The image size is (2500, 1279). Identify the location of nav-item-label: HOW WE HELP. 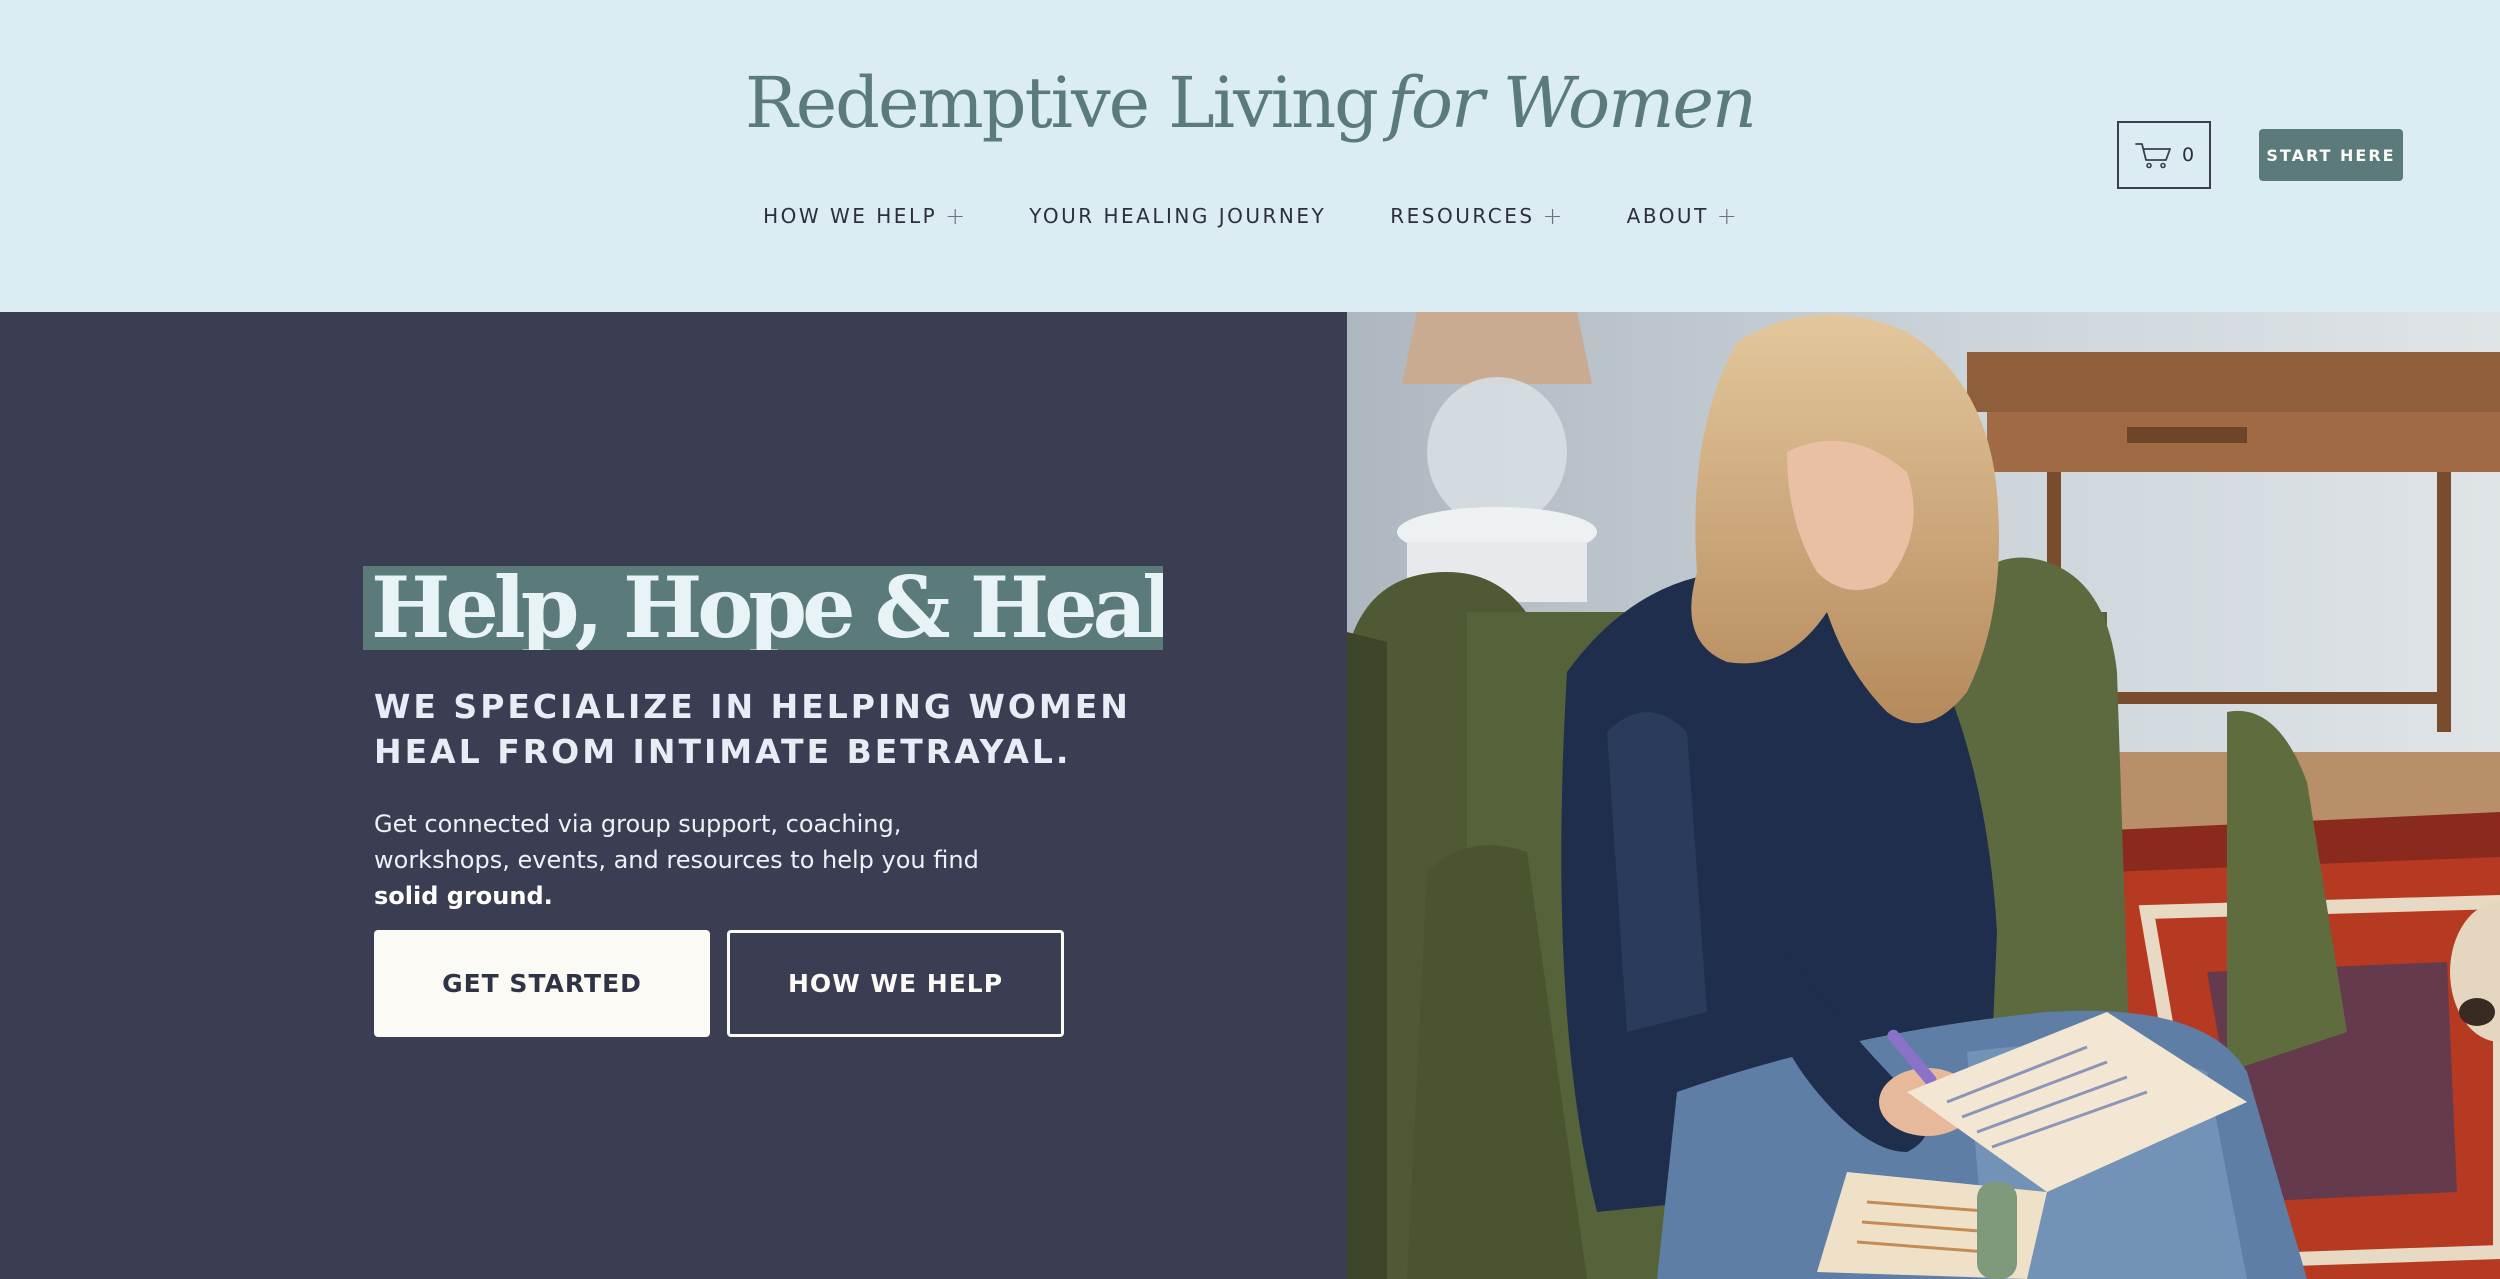
(850, 216).